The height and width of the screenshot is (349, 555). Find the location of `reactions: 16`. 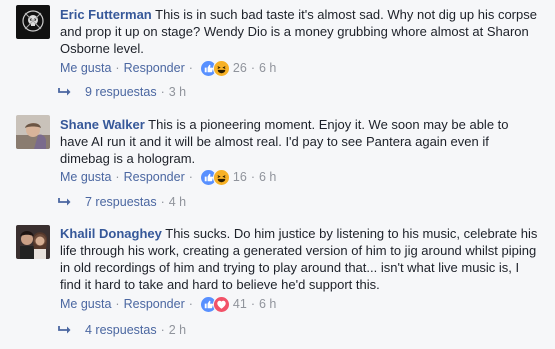

reactions: 16 is located at coordinates (223, 177).